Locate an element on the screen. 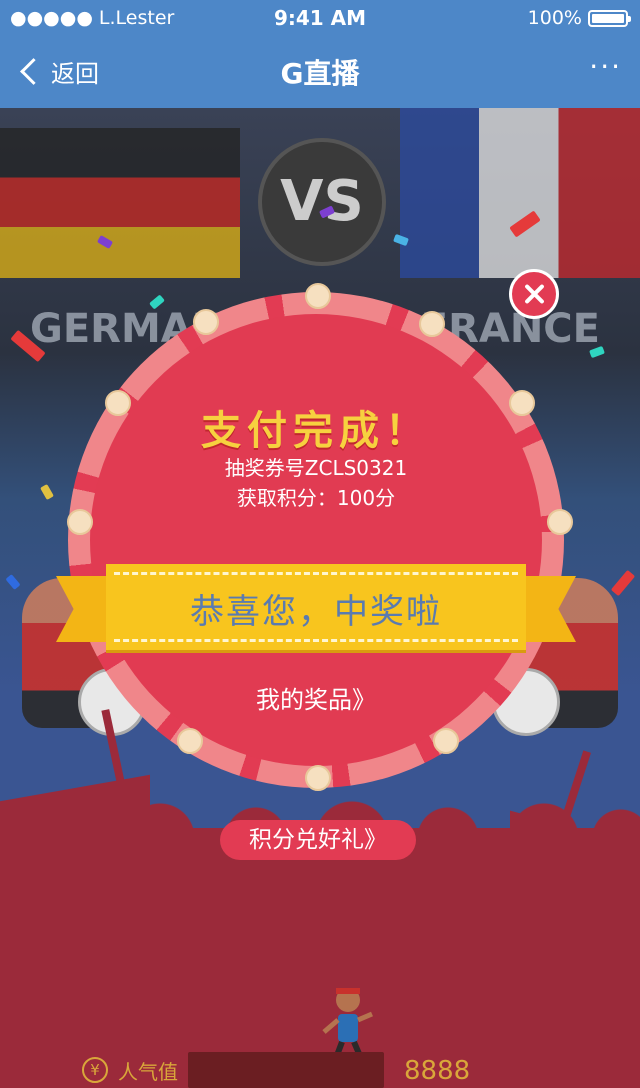 This screenshot has width=640, height=1088. popularity-label: 人气值 is located at coordinates (148, 1071).